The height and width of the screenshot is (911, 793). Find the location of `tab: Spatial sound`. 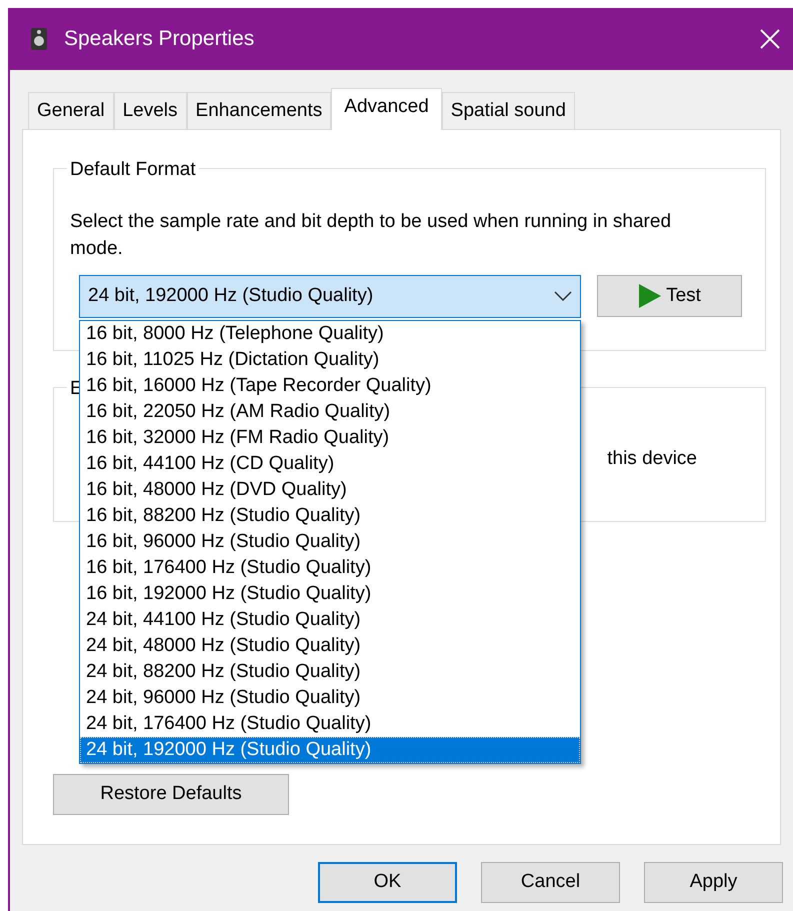

tab: Spatial sound is located at coordinates (508, 110).